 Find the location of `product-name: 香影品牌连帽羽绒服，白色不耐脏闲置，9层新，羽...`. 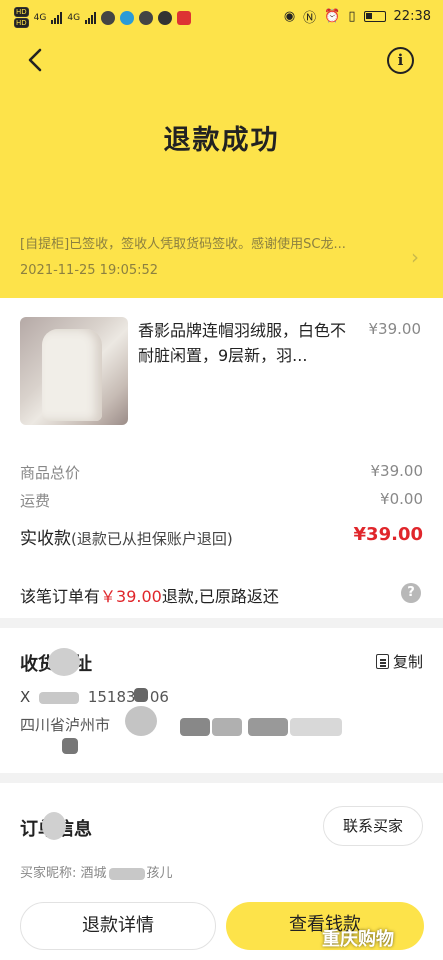

product-name: 香影品牌连帽羽绒服，白色不耐脏闲置，9层新，羽... is located at coordinates (247, 343).